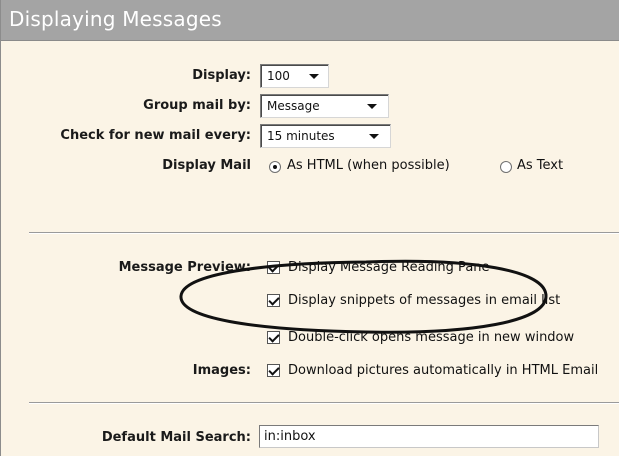 The image size is (619, 456). Describe the element at coordinates (506, 167) in the screenshot. I see `radio-as-text` at that location.